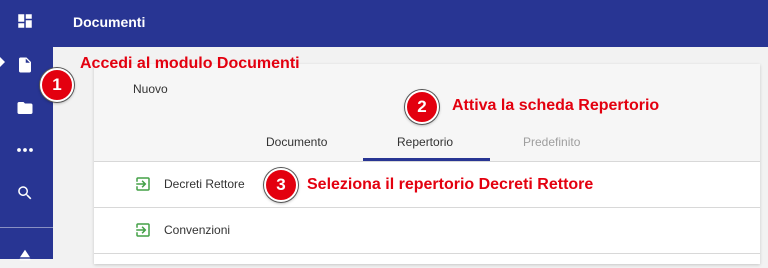  Describe the element at coordinates (25, 21) in the screenshot. I see `dashboard-icon` at that location.